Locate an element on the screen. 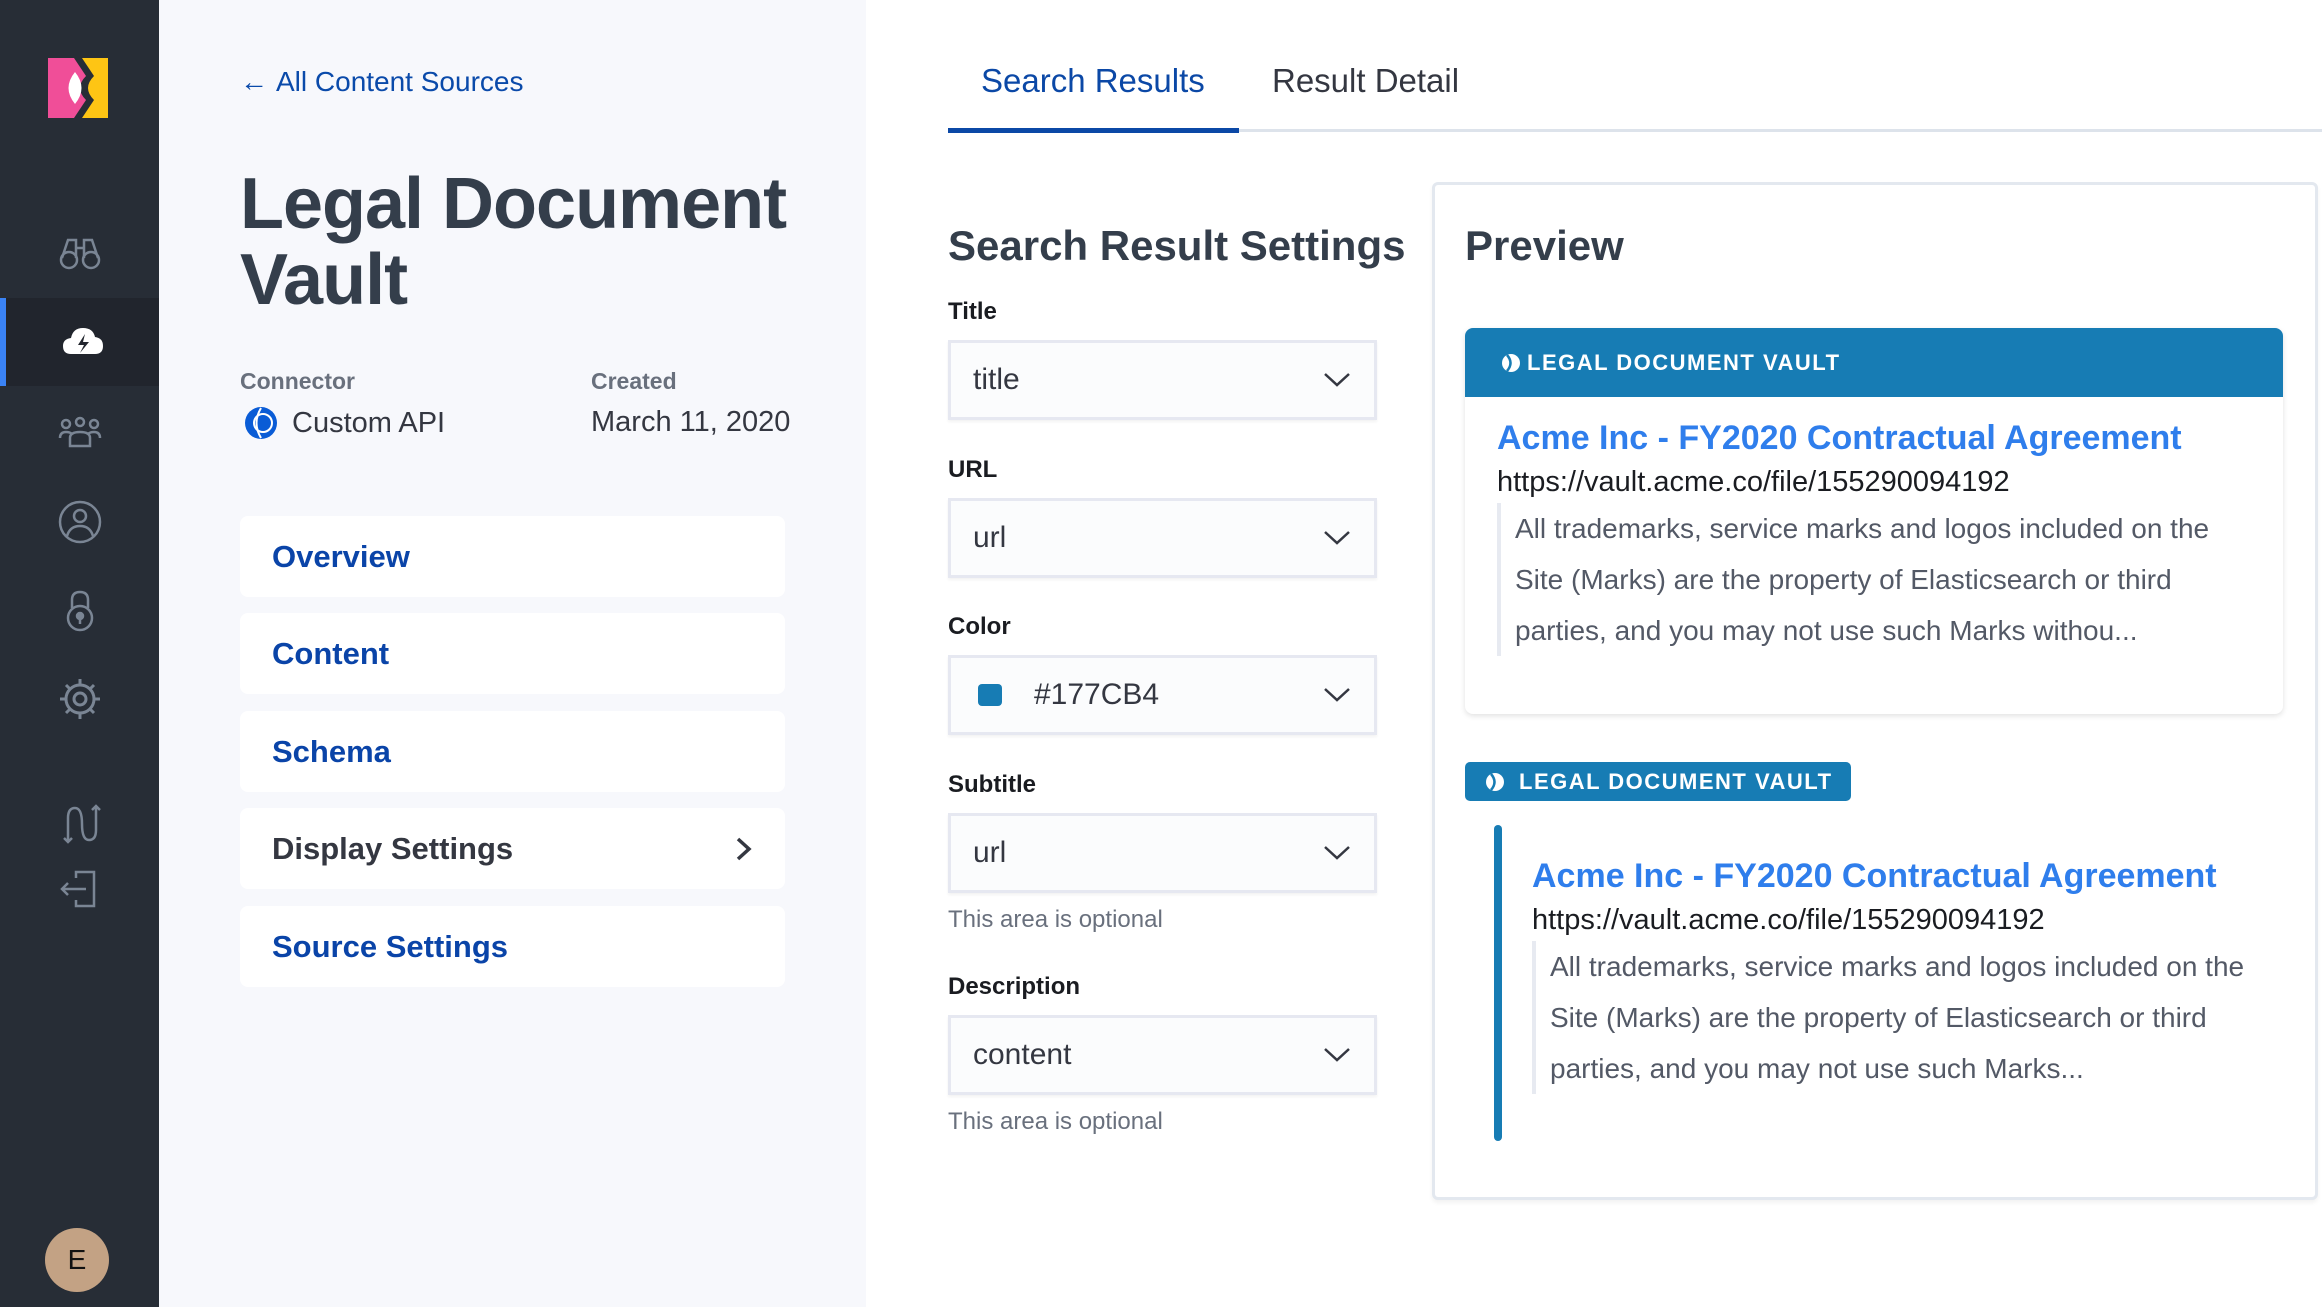 The image size is (2324, 1307). swap-icon is located at coordinates (81, 824).